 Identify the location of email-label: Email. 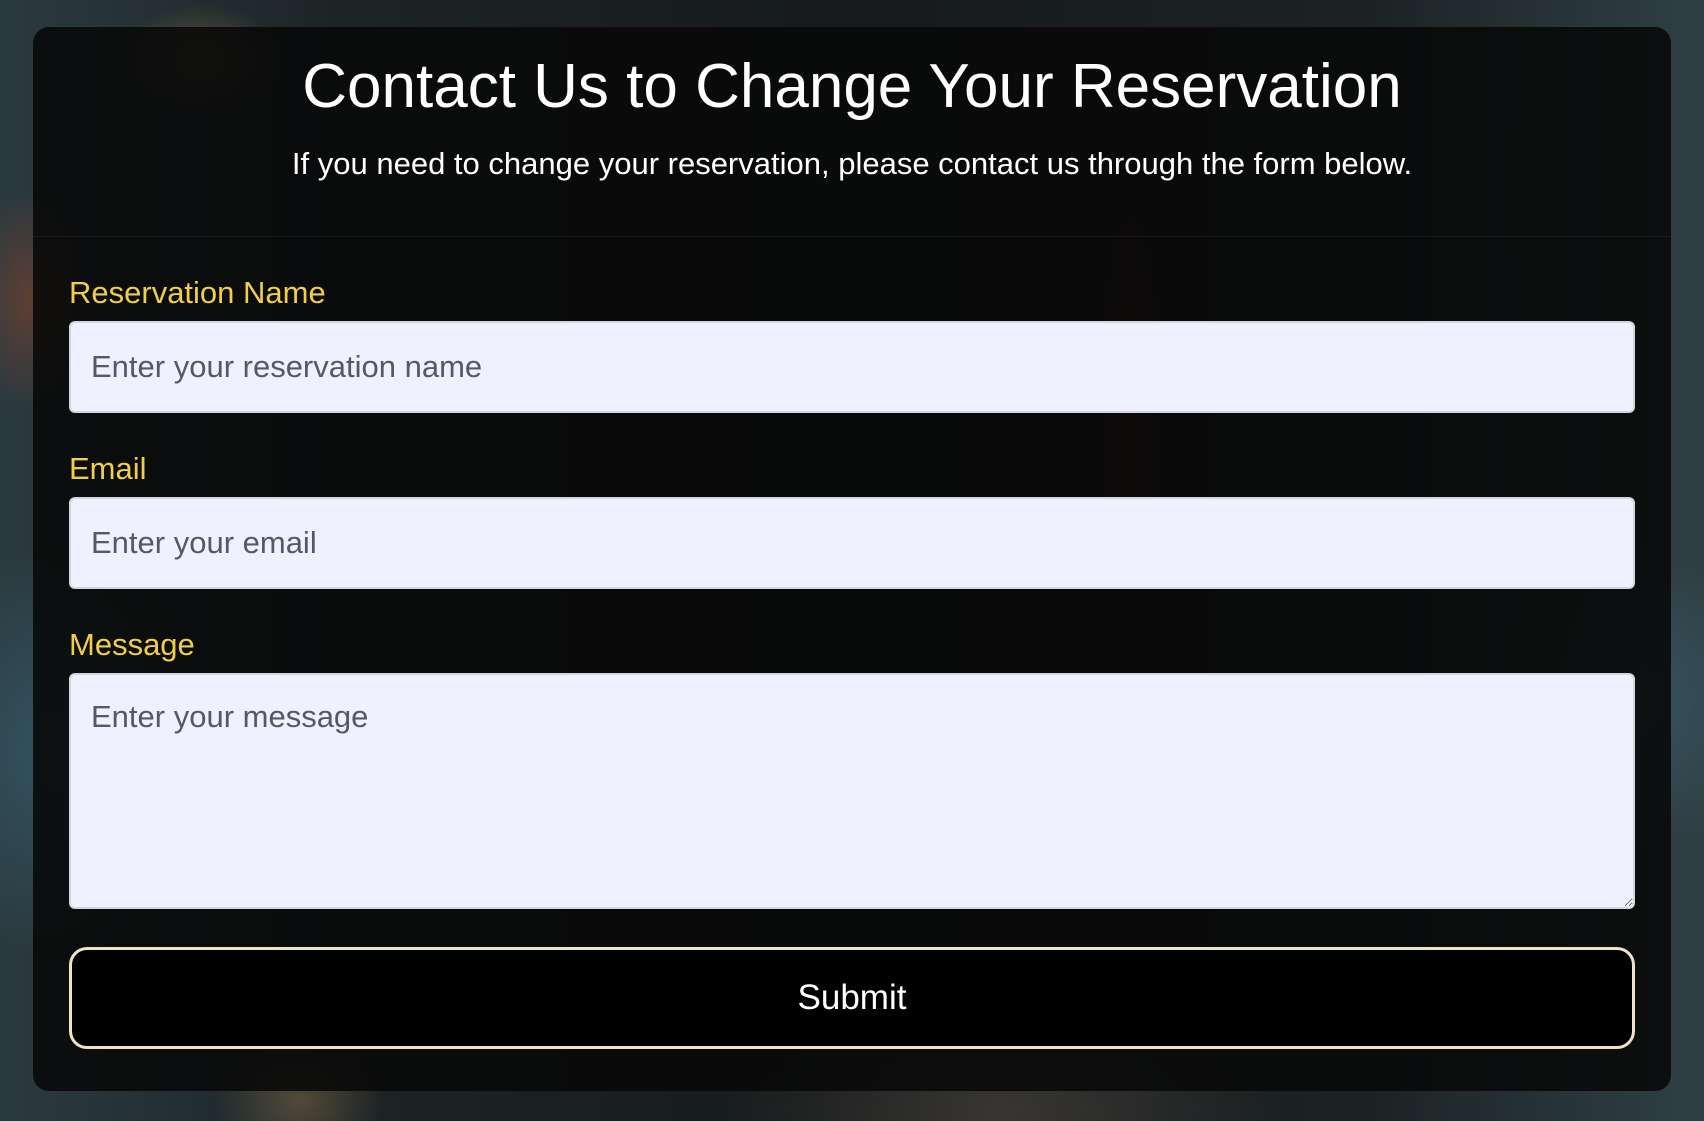
(108, 468).